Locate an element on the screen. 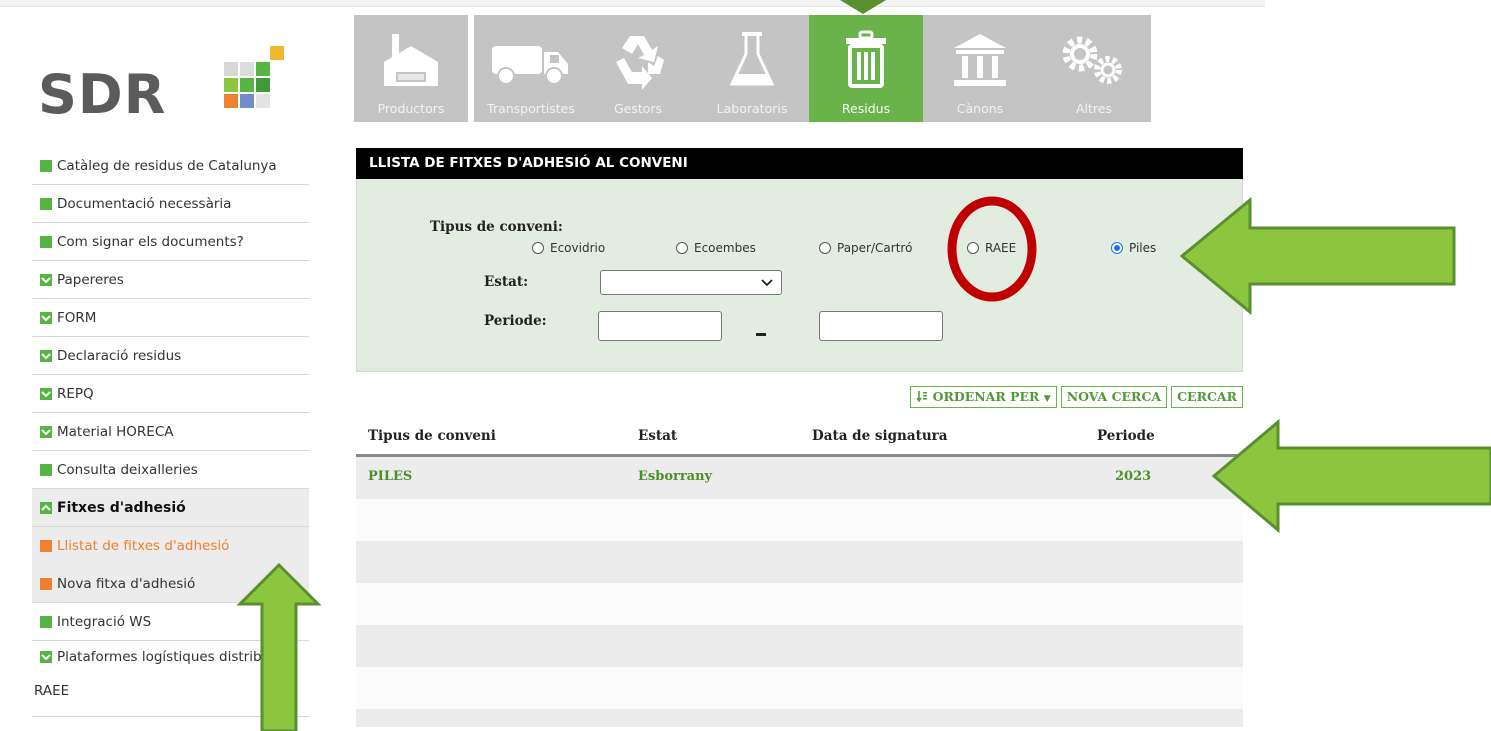 Image resolution: width=1491 pixels, height=731 pixels. nav-tile-canons: Cànons is located at coordinates (980, 68).